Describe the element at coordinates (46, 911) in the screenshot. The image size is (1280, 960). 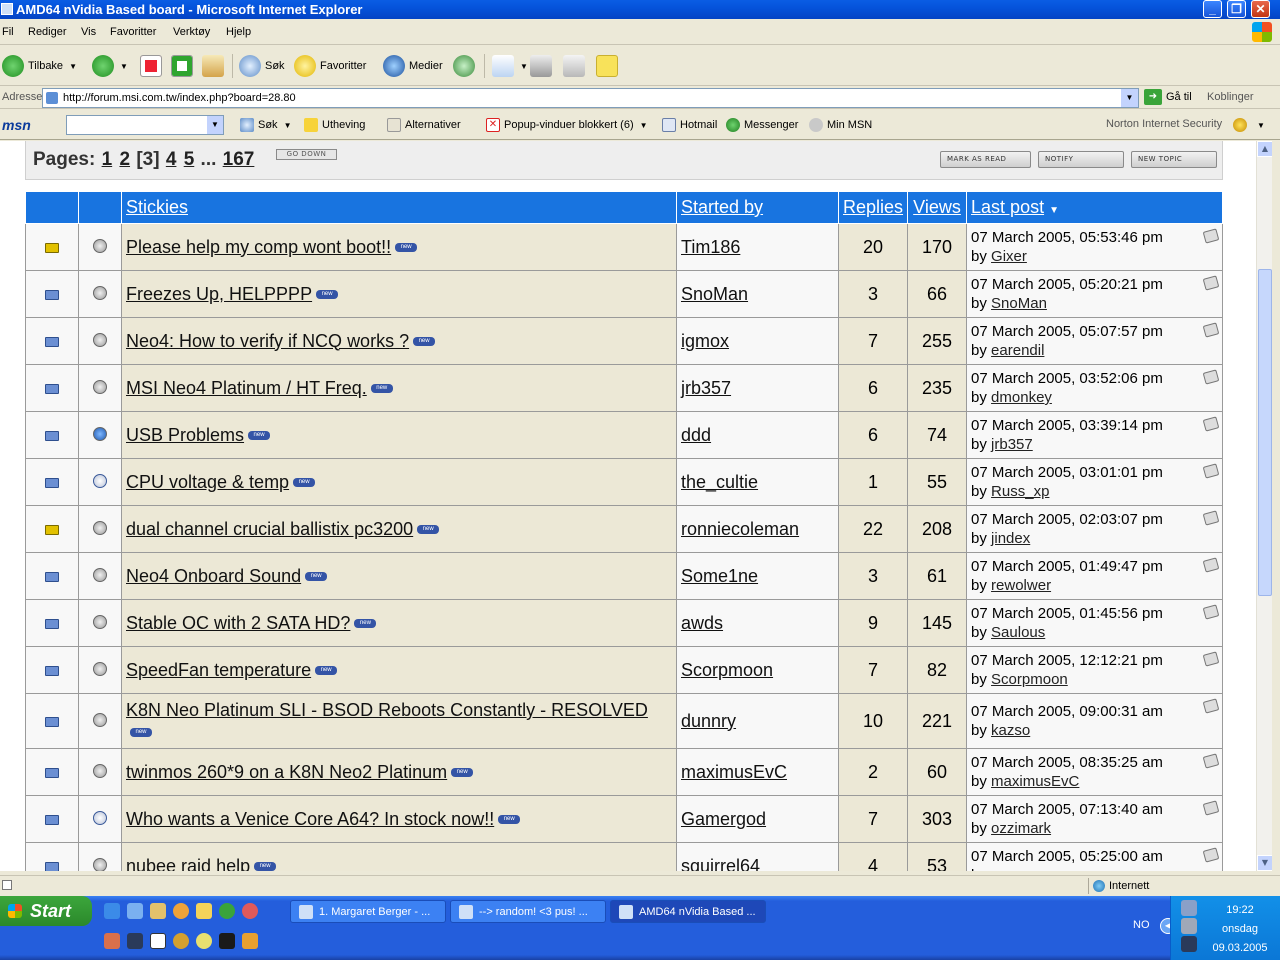
I see `start-button: Start` at that location.